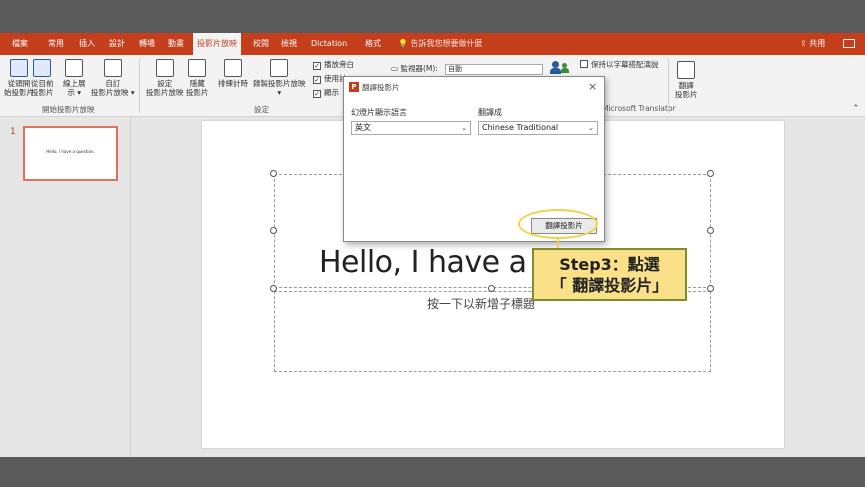 The width and height of the screenshot is (865, 487). I want to click on show-media-label: 顯示, so click(331, 92).